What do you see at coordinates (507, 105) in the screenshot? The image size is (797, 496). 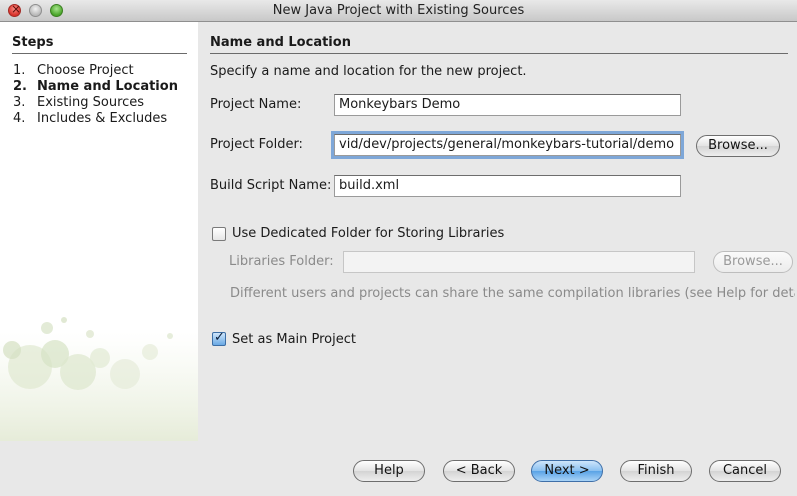 I see `project-name-input: Monkeybars Demo` at bounding box center [507, 105].